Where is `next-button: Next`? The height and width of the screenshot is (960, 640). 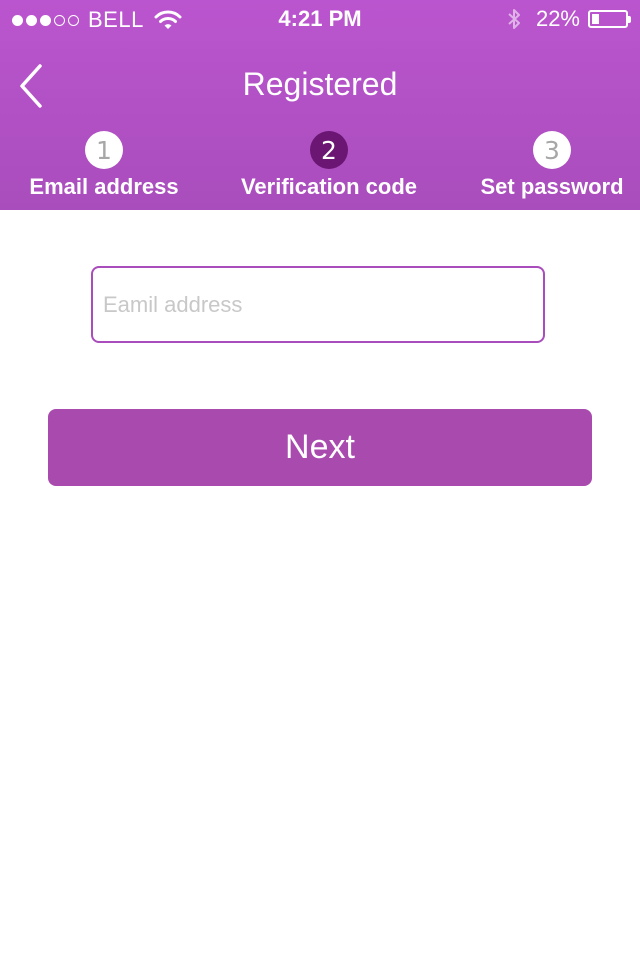
next-button: Next is located at coordinates (320, 447).